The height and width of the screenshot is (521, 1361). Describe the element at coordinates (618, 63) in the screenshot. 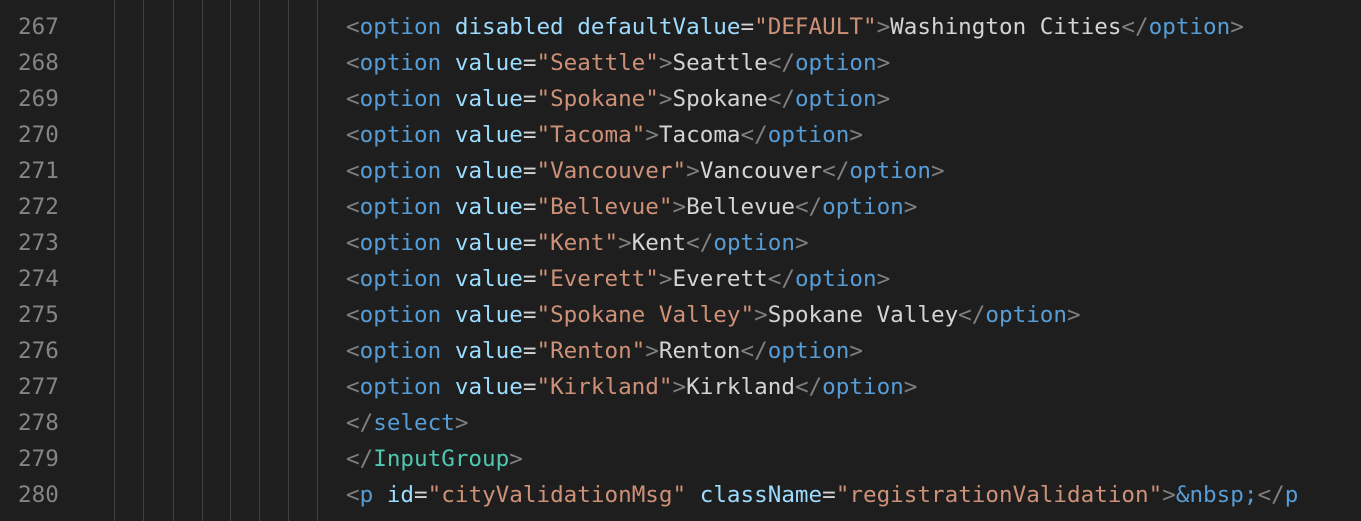

I see `code-content: <option value="Seattle">Seattle</option>` at that location.